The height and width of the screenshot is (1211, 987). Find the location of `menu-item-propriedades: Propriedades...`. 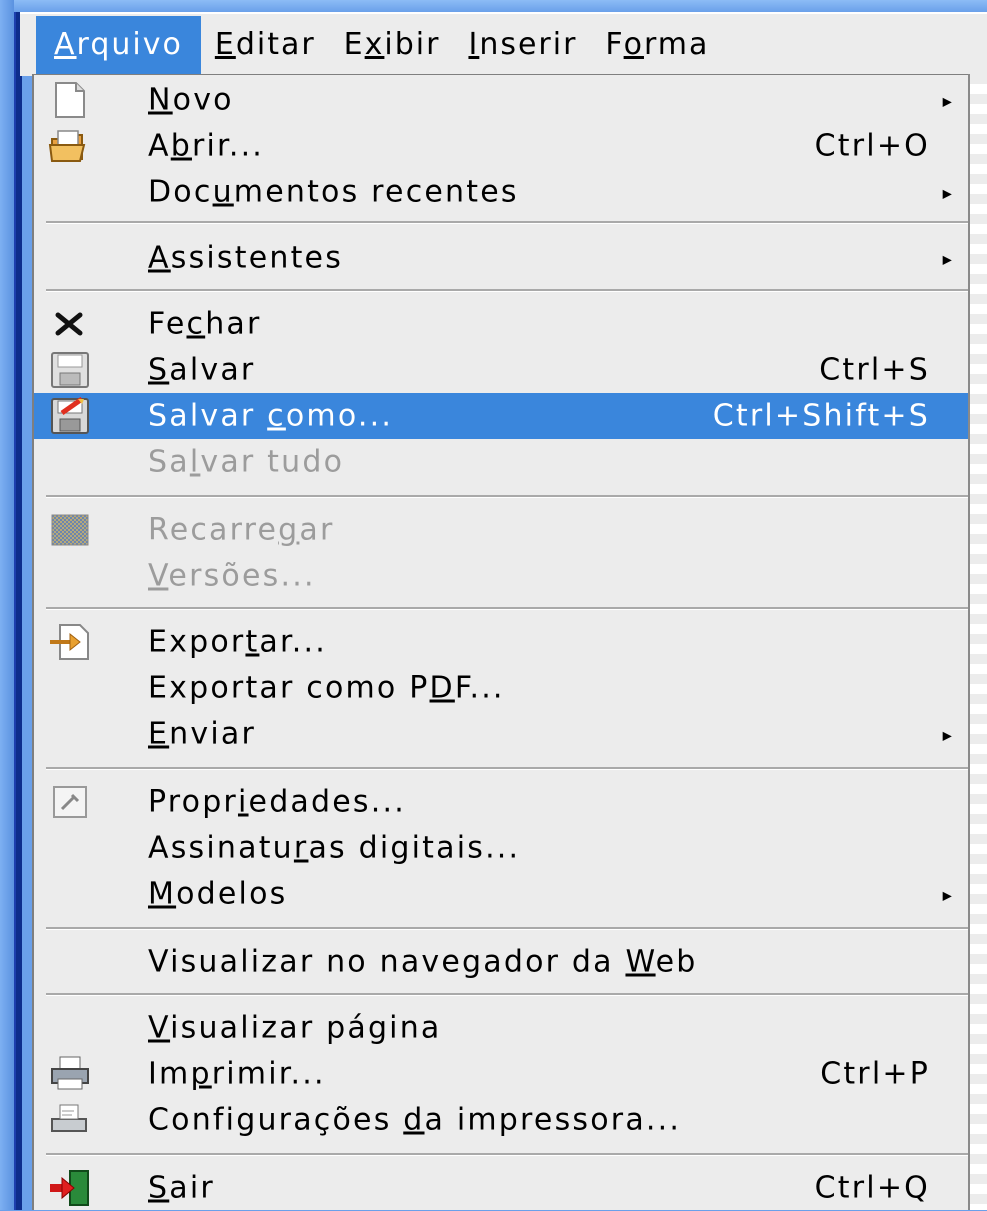

menu-item-propriedades: Propriedades... is located at coordinates (501, 802).